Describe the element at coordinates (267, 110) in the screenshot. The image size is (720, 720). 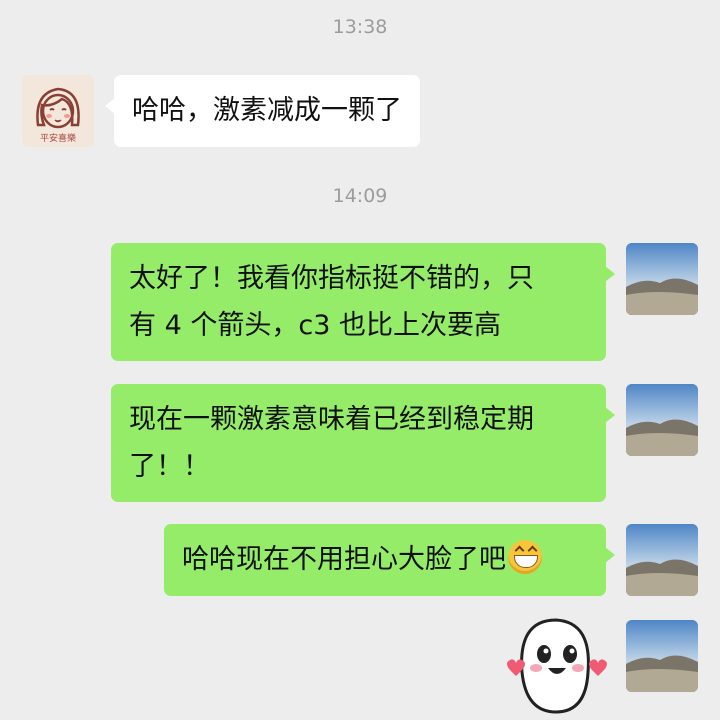
I see `message-text: 哈哈，激素减成一颗了` at that location.